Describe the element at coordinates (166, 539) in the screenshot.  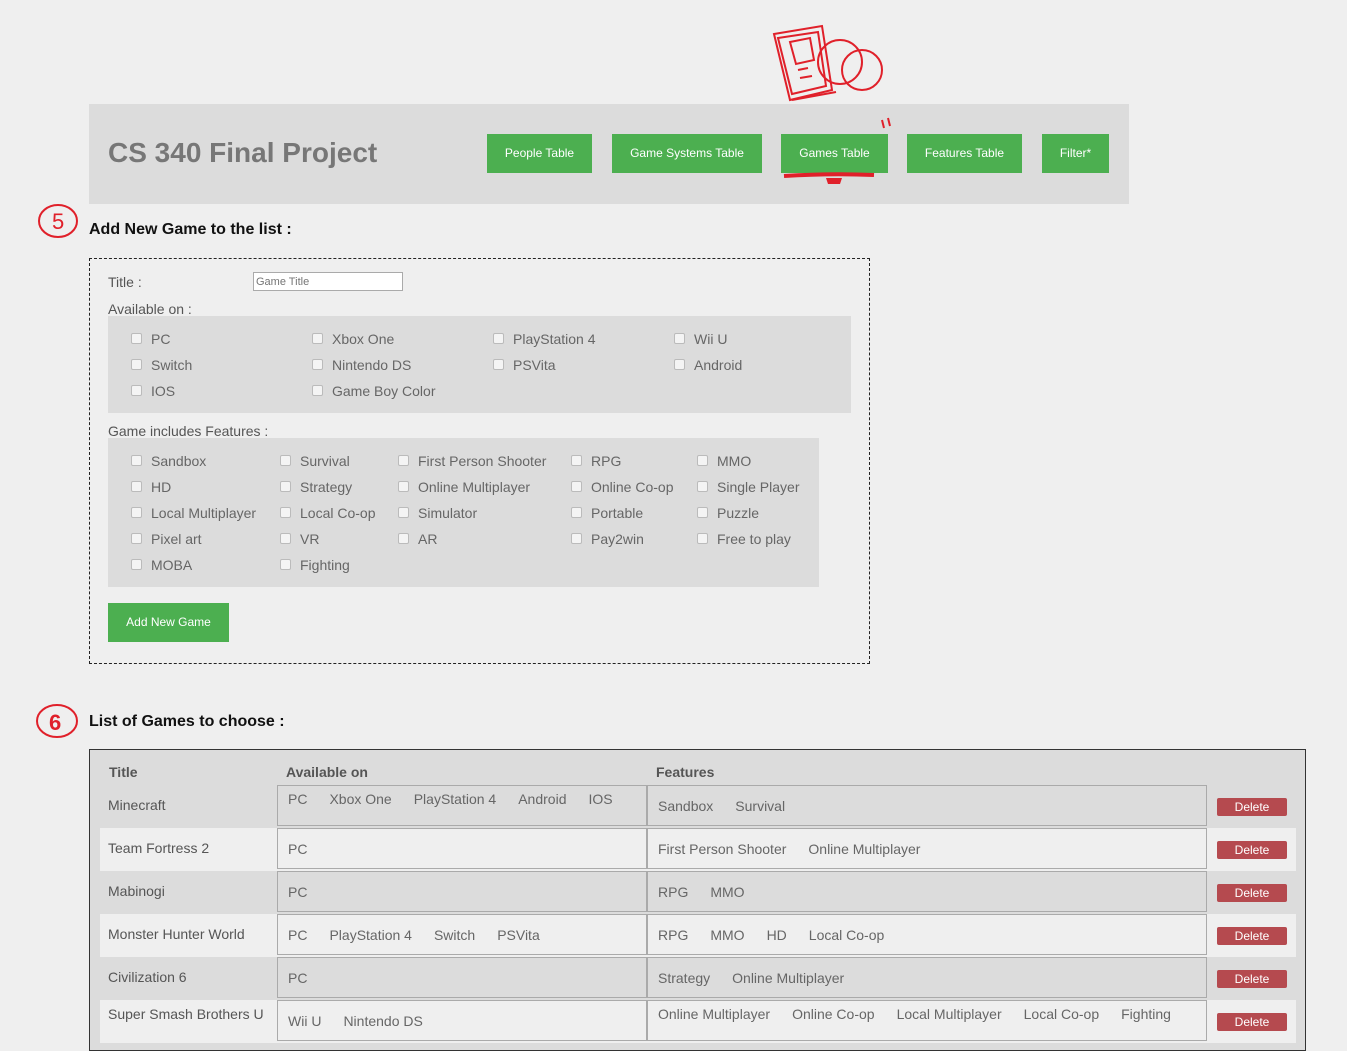
I see `feature-checkbox-pixel-art: Pixel art` at that location.